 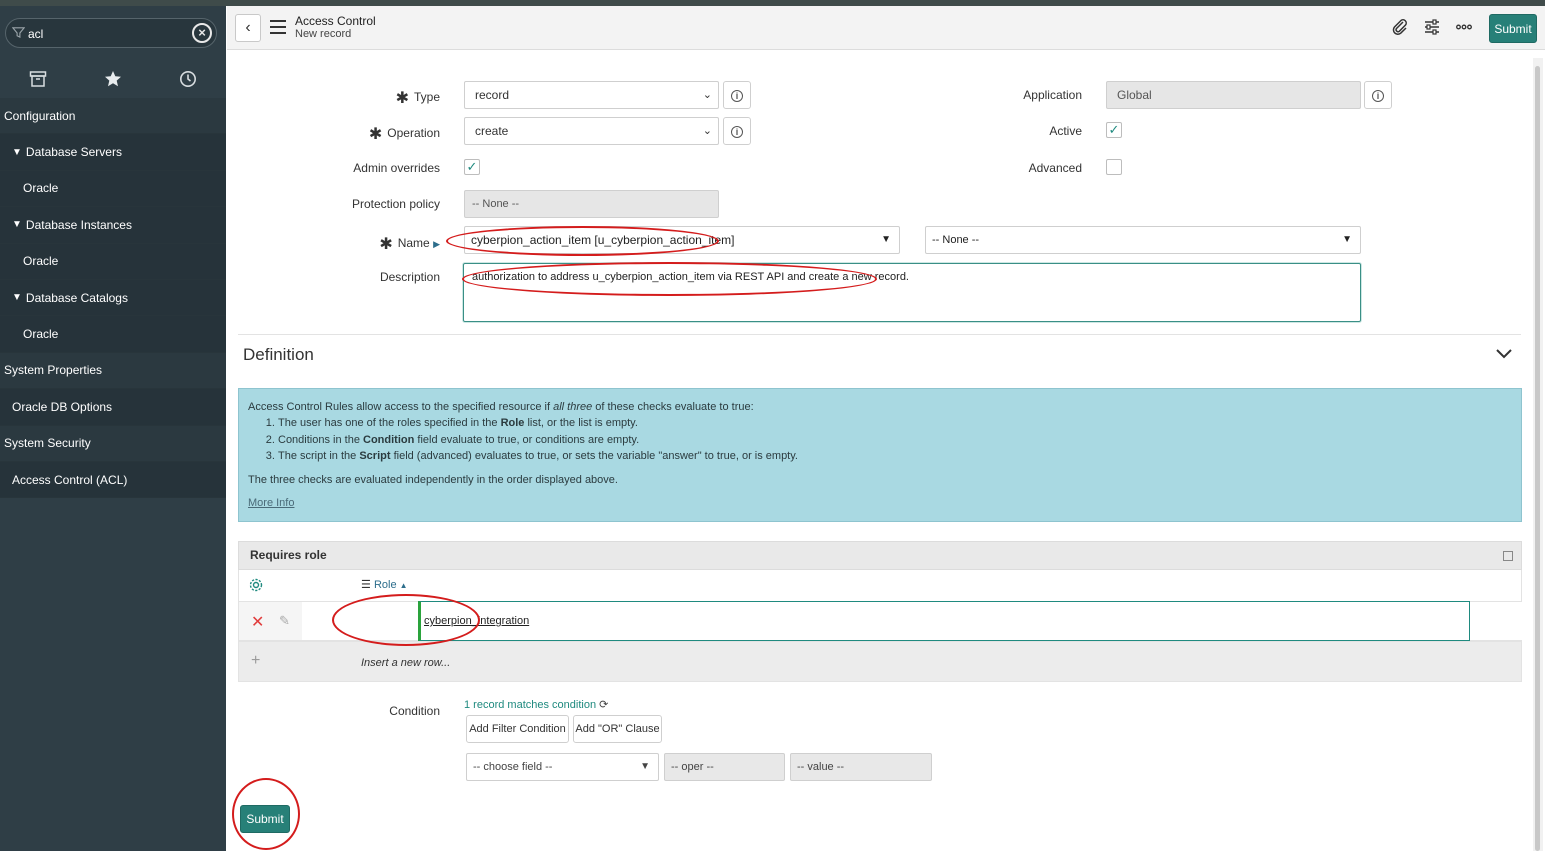 What do you see at coordinates (1400, 27) in the screenshot?
I see `paperclip-icon` at bounding box center [1400, 27].